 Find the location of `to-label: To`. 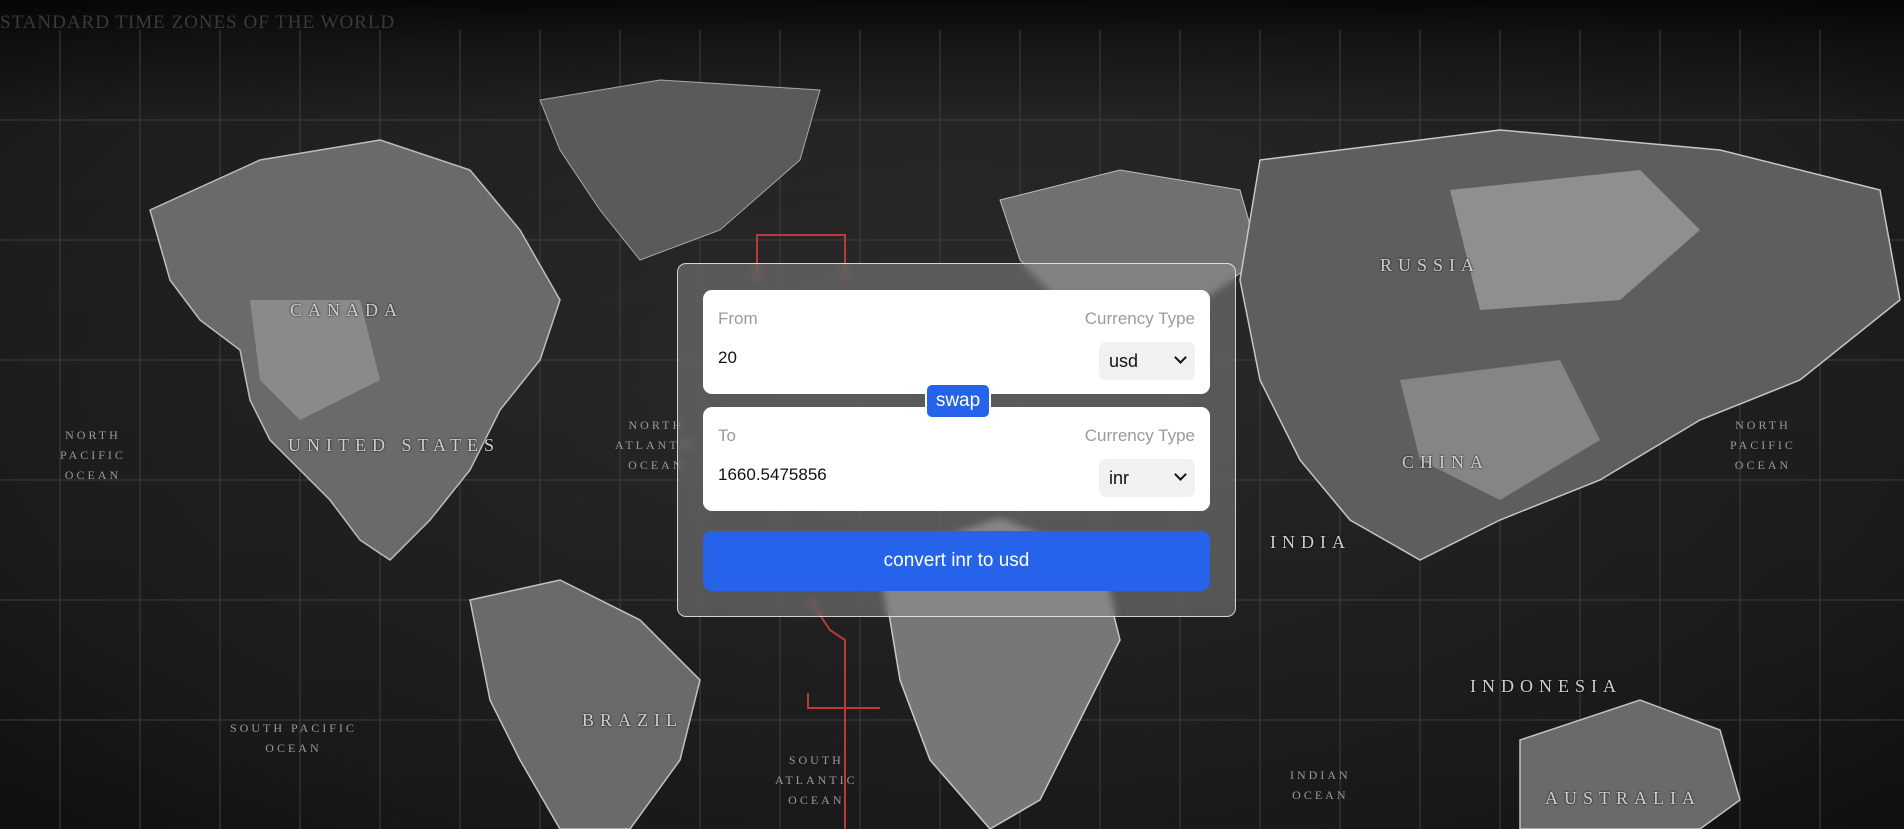

to-label: To is located at coordinates (727, 435).